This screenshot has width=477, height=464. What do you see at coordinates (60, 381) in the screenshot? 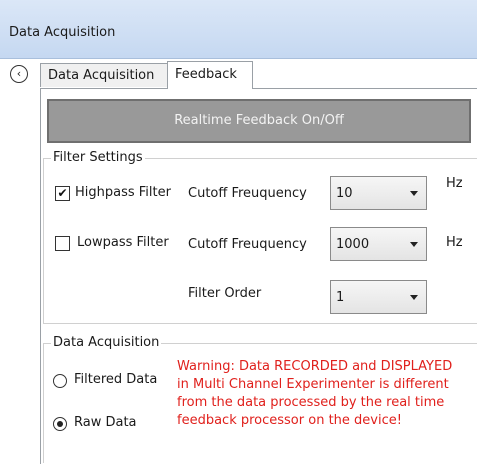
I see `filtered-data-radio` at bounding box center [60, 381].